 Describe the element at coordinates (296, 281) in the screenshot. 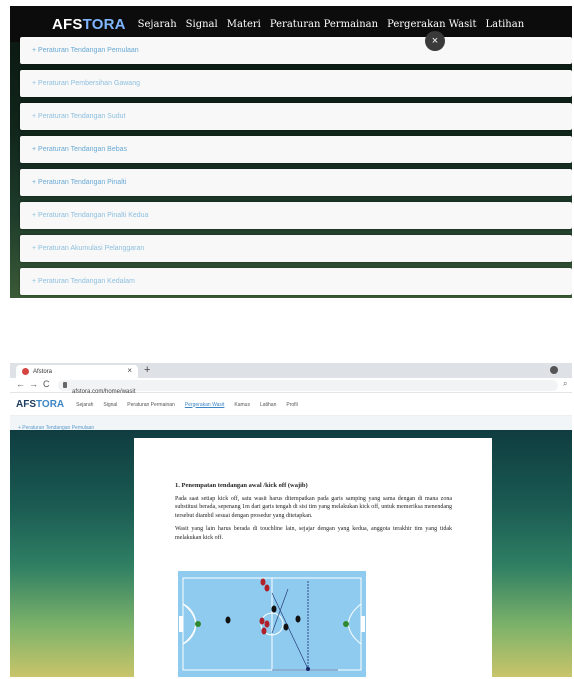

I see `accordion-item: + Peraturan Tendangan Kedalam` at that location.